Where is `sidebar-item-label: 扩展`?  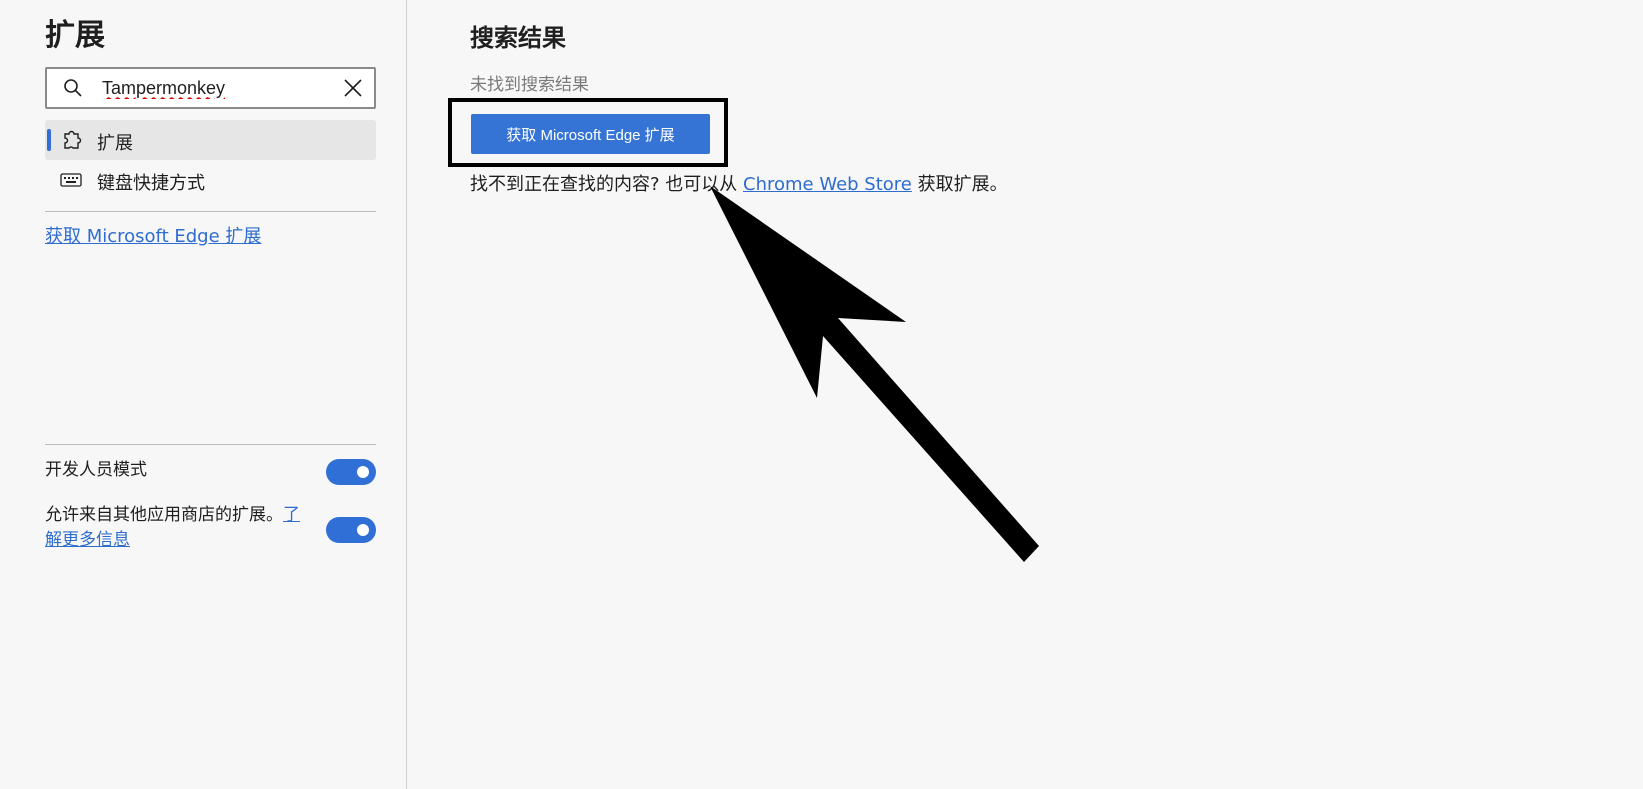 sidebar-item-label: 扩展 is located at coordinates (115, 143).